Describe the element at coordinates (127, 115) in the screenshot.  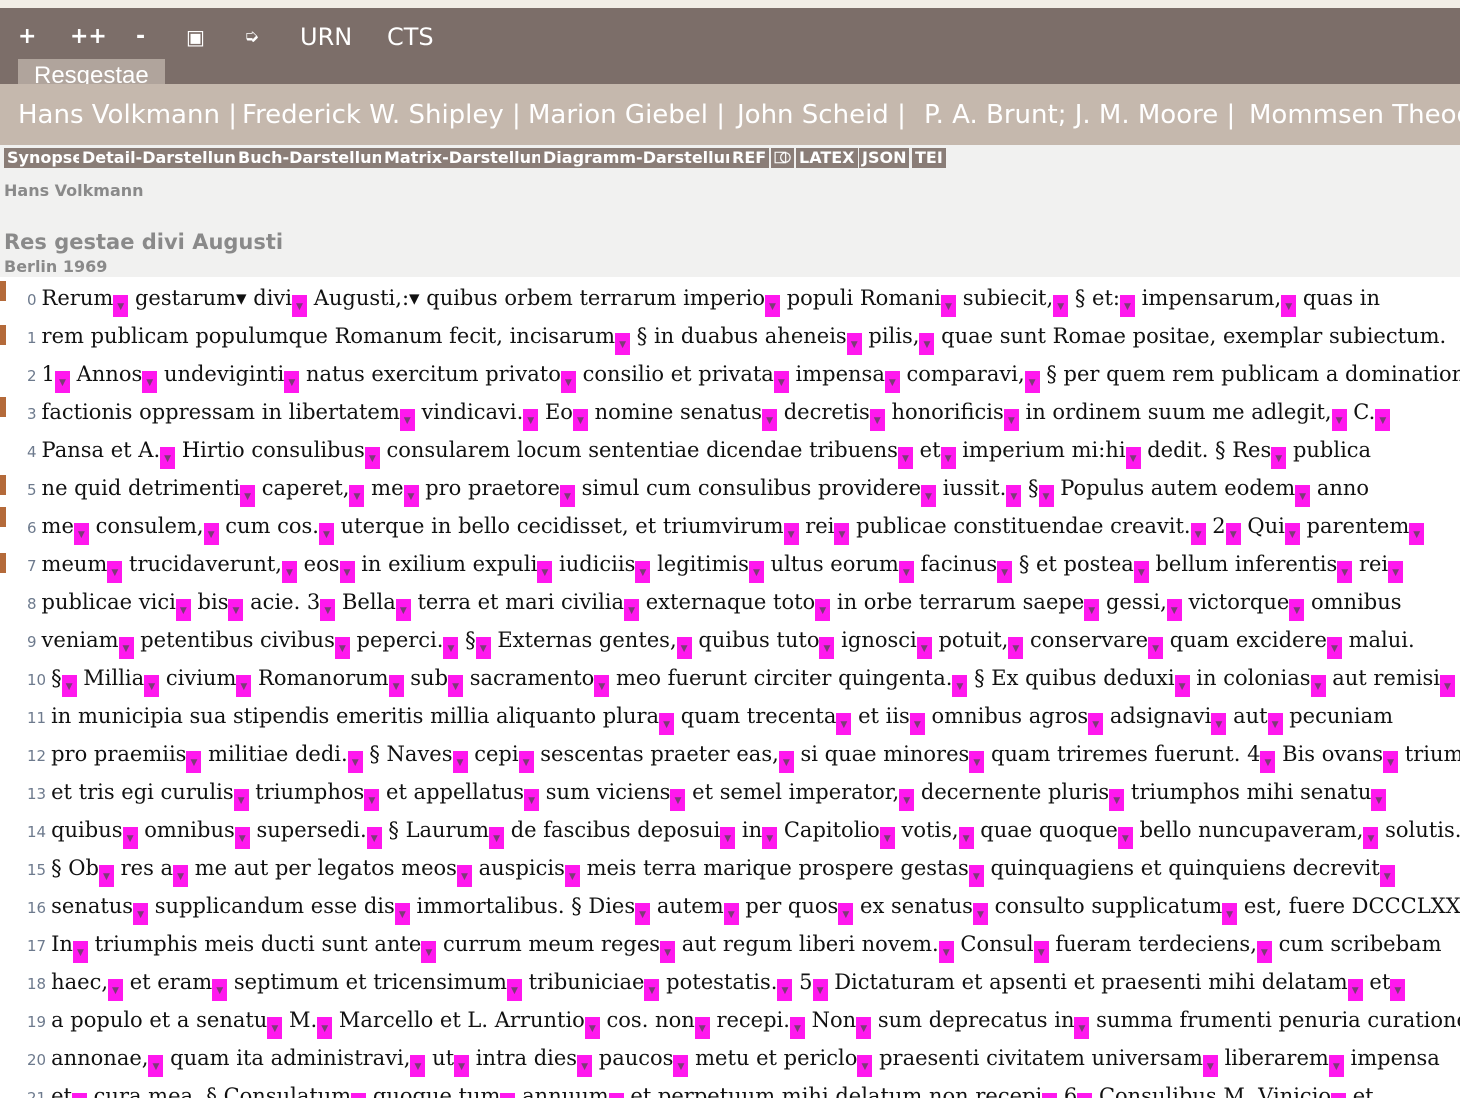
I see `translator-volkmann: Hans Volkmann |` at that location.